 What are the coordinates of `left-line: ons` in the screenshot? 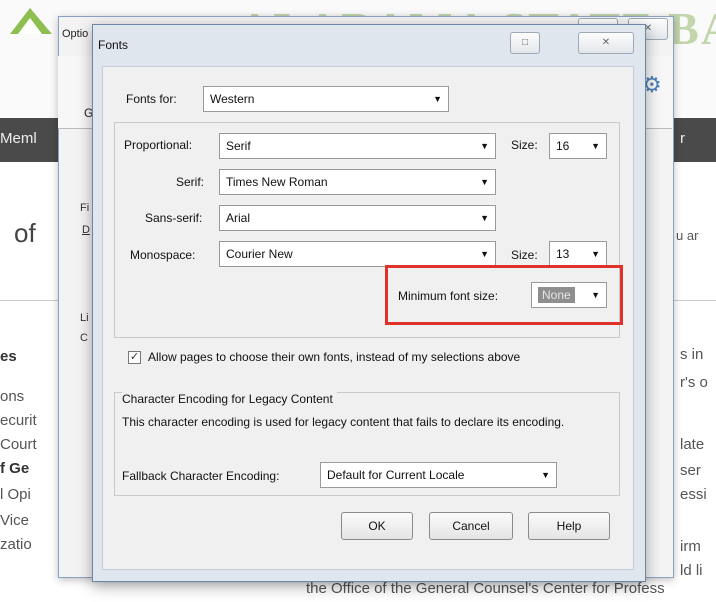 It's located at (12, 396).